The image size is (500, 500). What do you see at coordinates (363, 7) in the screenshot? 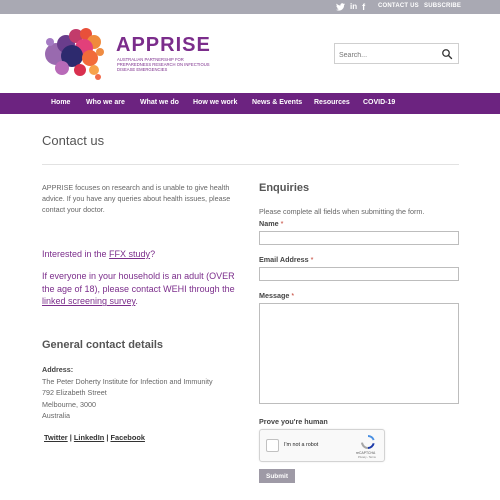
I see `facebook-icon: f` at bounding box center [363, 7].